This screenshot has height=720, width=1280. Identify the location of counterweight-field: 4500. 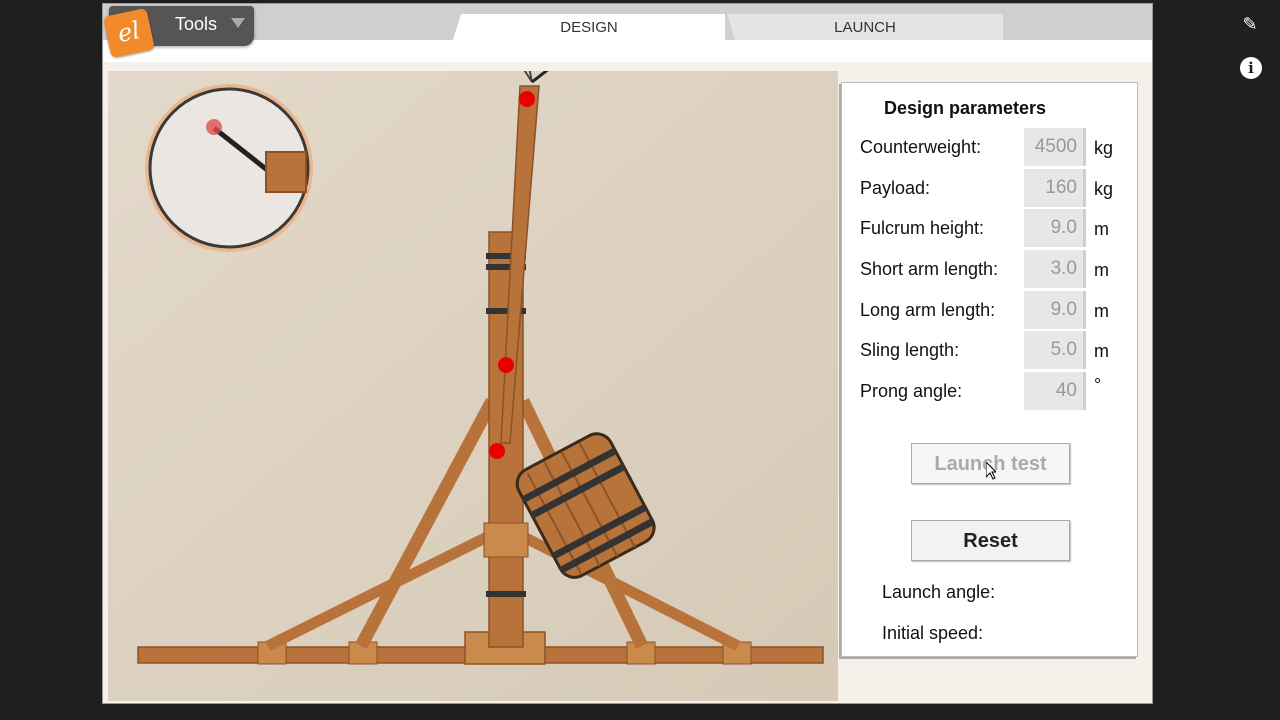
(1055, 147).